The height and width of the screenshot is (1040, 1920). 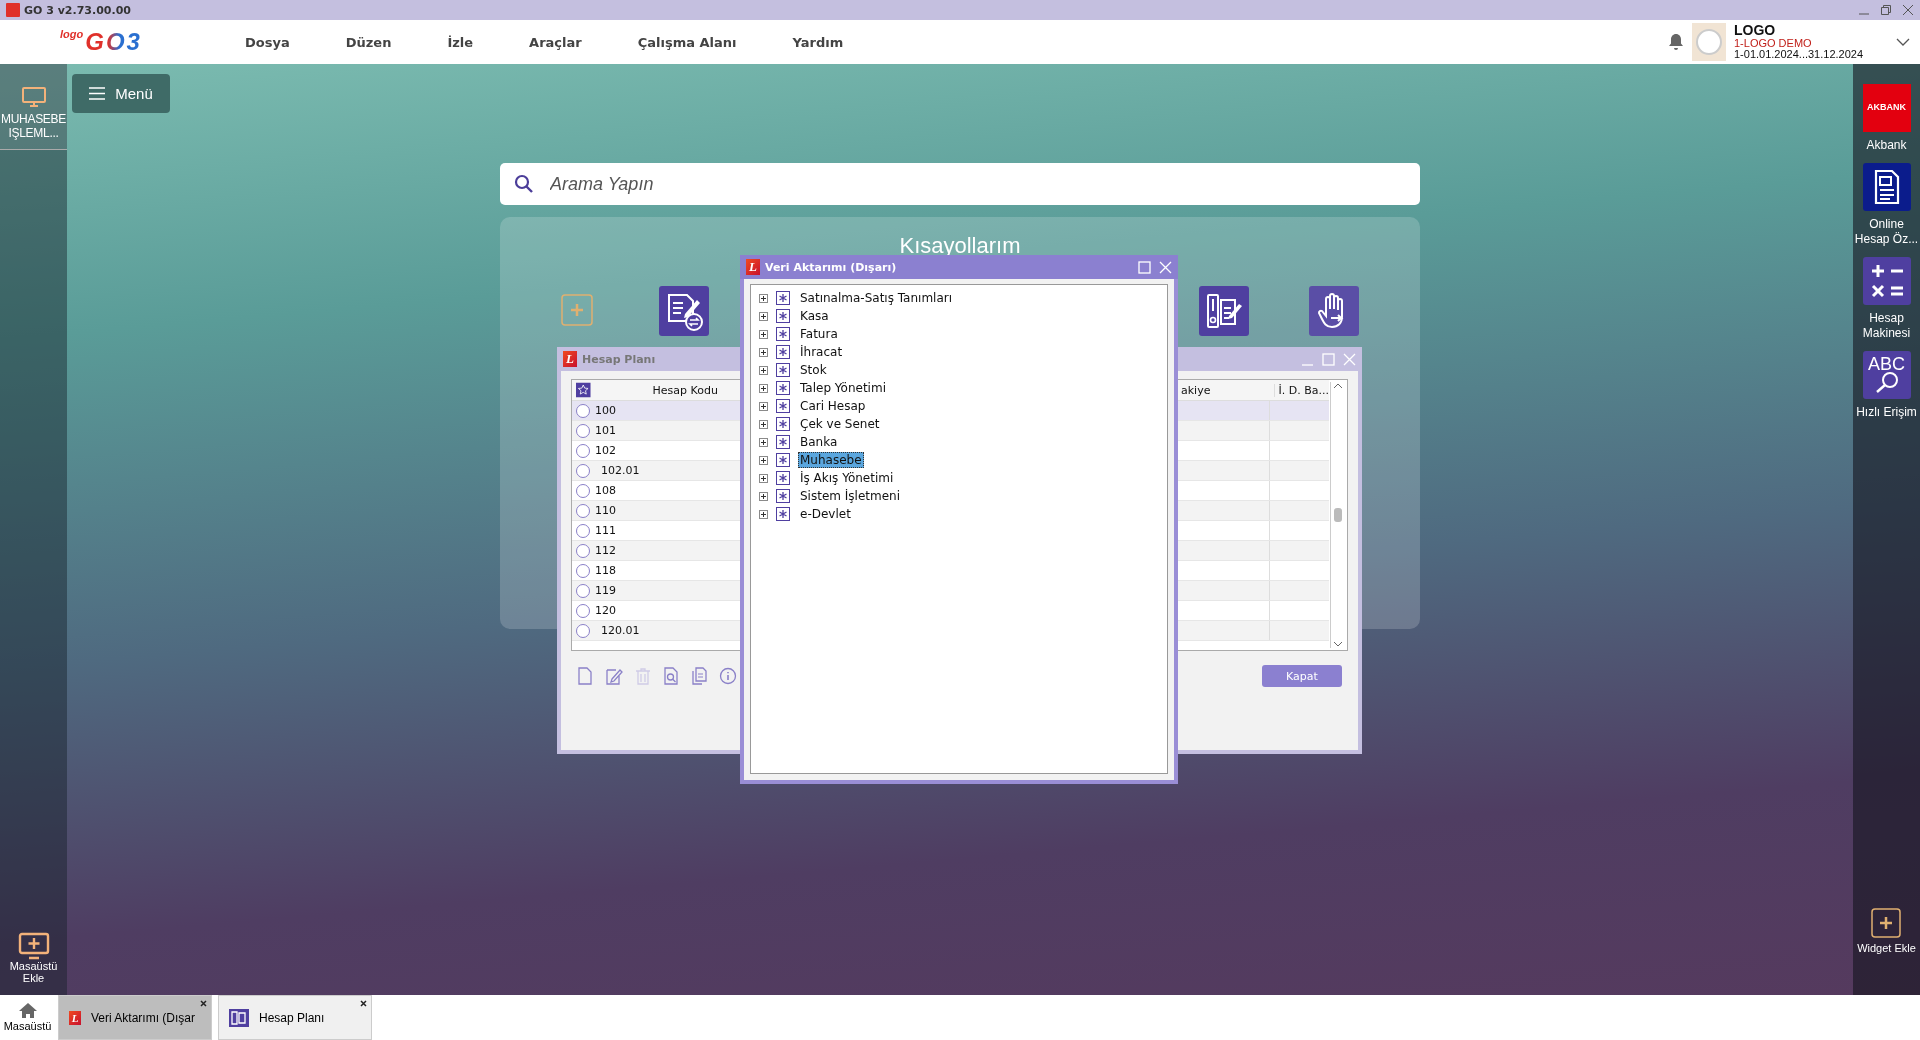 I want to click on tree-item: İş Akış Yönetimi, so click(x=847, y=478).